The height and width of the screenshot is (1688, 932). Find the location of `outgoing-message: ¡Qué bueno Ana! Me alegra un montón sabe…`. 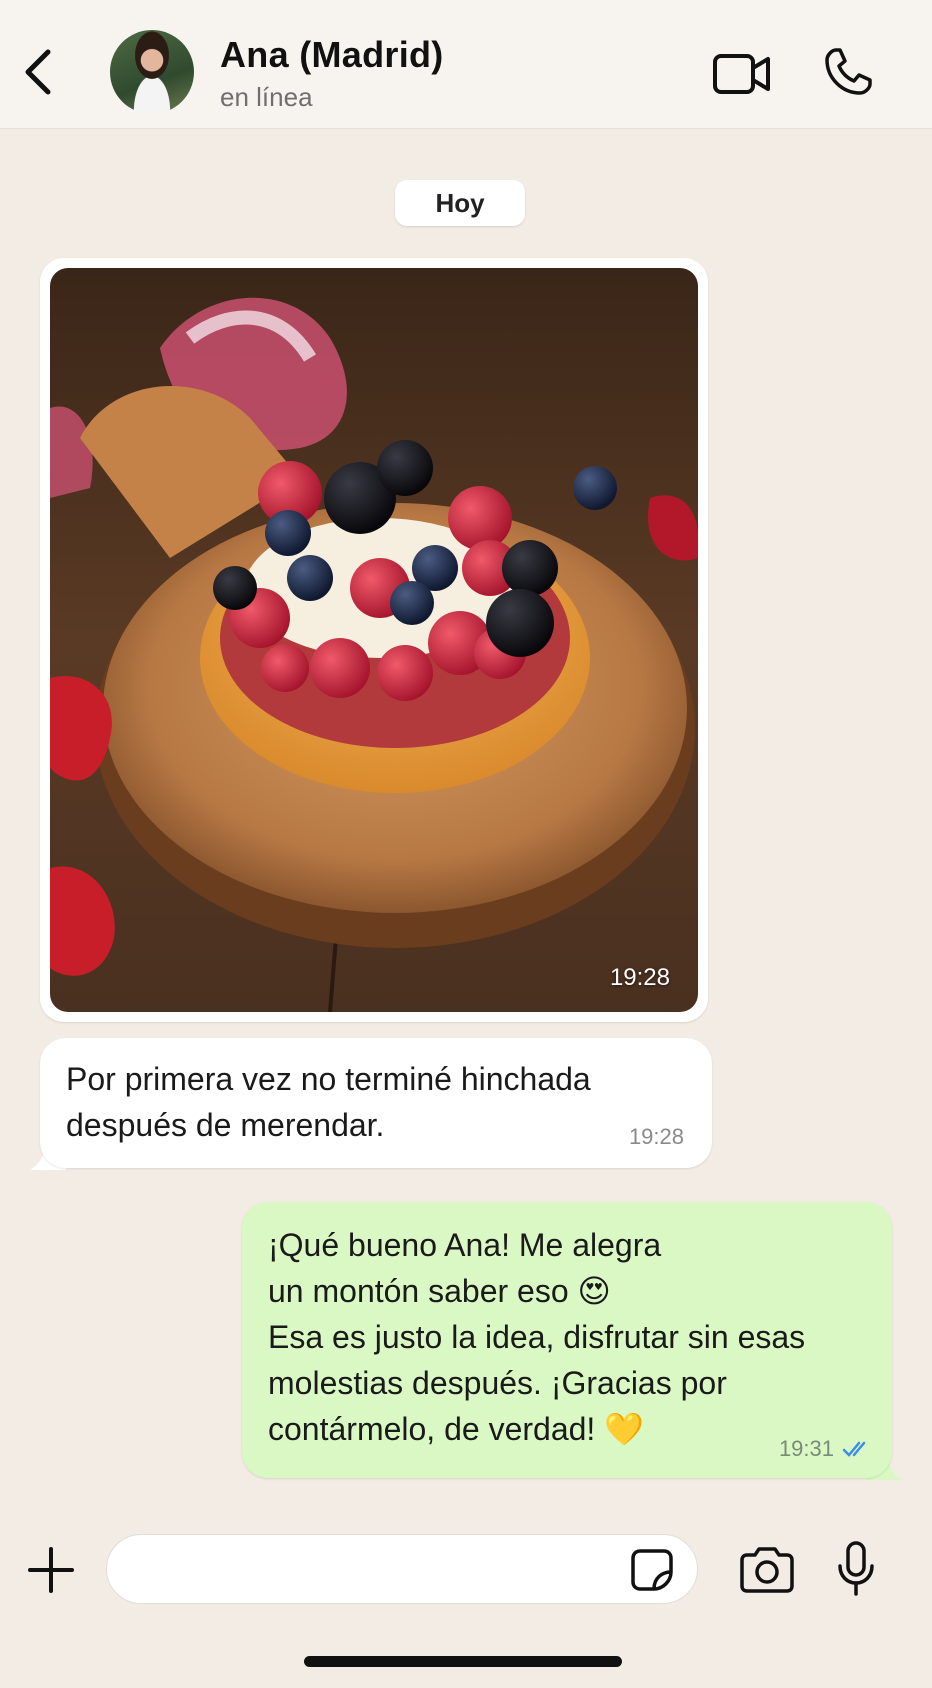

outgoing-message: ¡Qué bueno Ana! Me alegra un montón sabe… is located at coordinates (567, 1340).